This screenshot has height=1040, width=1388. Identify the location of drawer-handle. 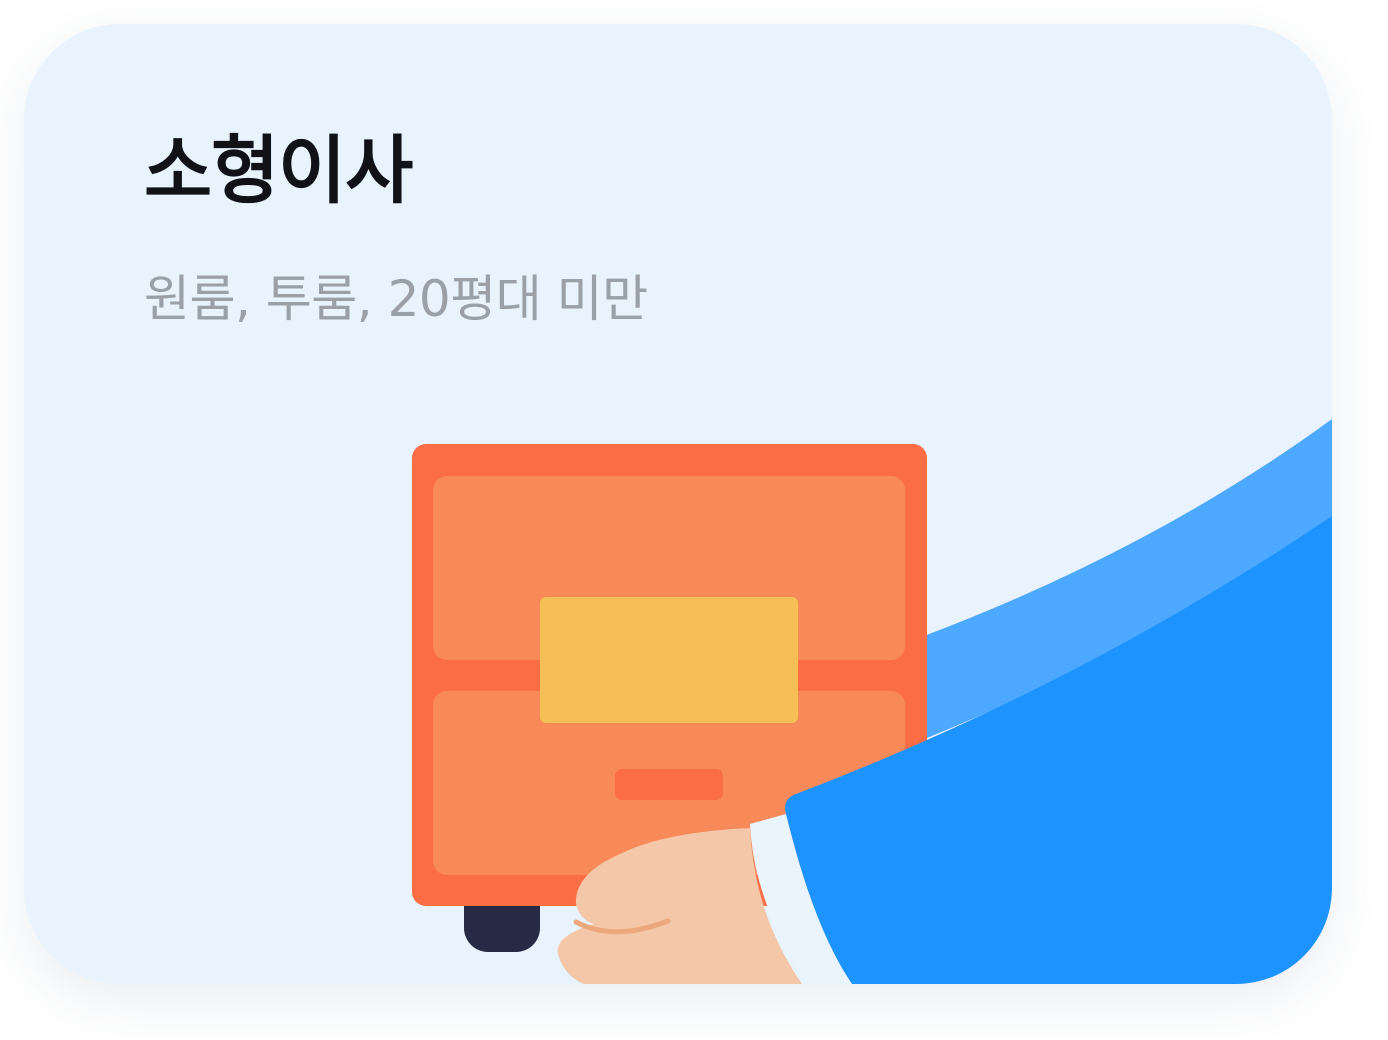
(669, 784).